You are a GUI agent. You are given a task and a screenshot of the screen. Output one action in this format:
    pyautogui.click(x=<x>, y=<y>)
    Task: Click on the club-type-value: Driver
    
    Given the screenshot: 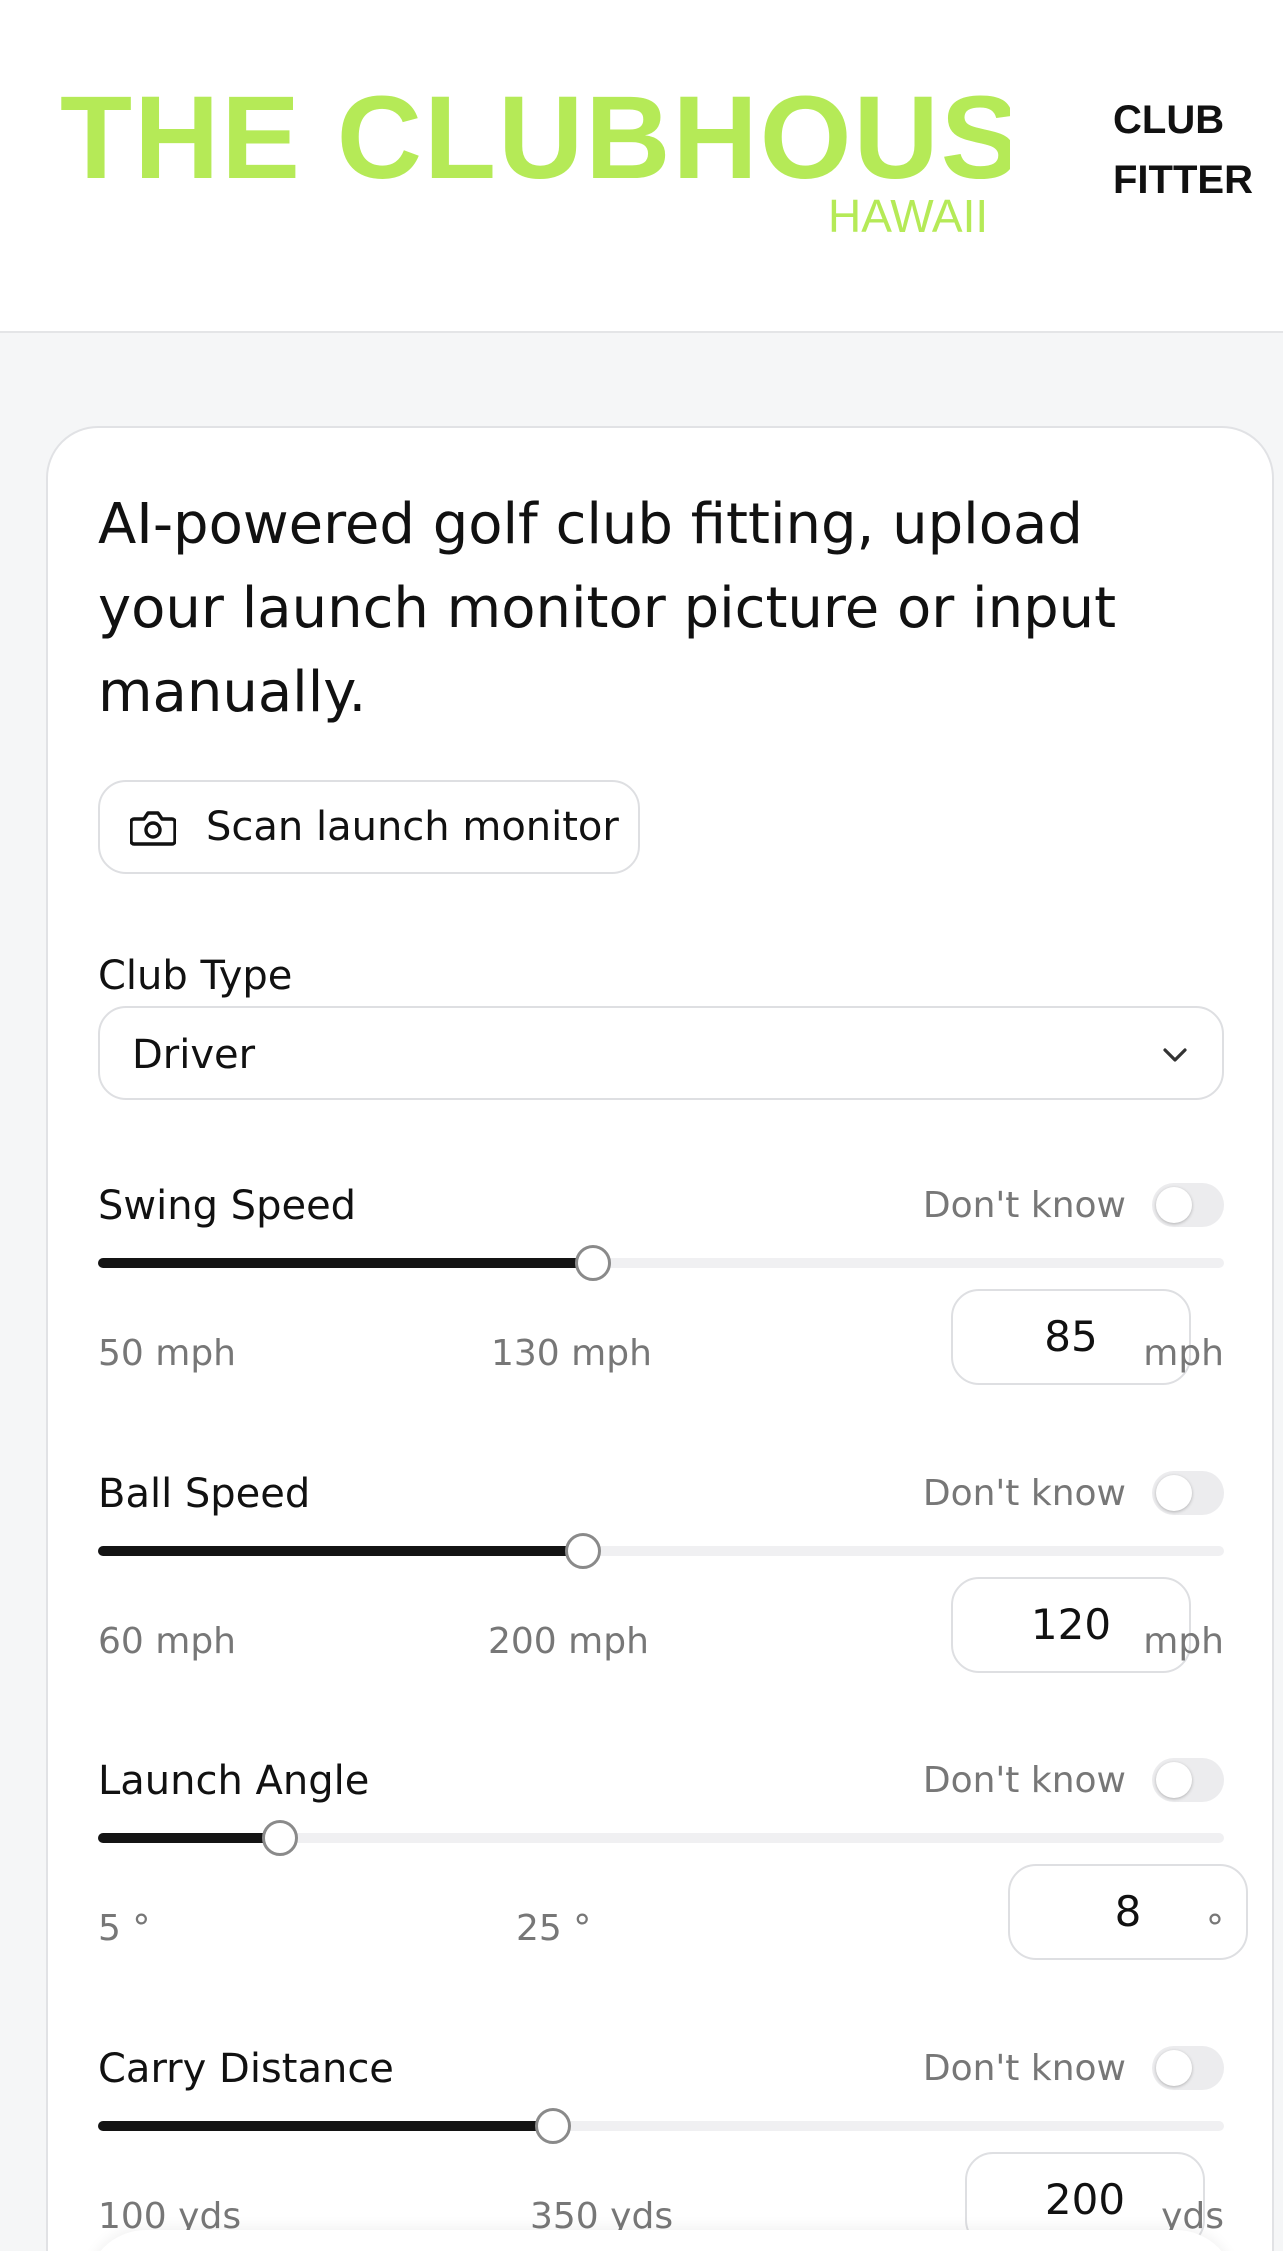 What is the action you would take?
    pyautogui.click(x=194, y=1055)
    